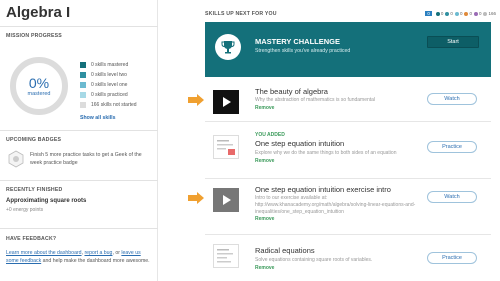 This screenshot has width=500, height=281. I want to click on badge-icon, so click(16, 159).